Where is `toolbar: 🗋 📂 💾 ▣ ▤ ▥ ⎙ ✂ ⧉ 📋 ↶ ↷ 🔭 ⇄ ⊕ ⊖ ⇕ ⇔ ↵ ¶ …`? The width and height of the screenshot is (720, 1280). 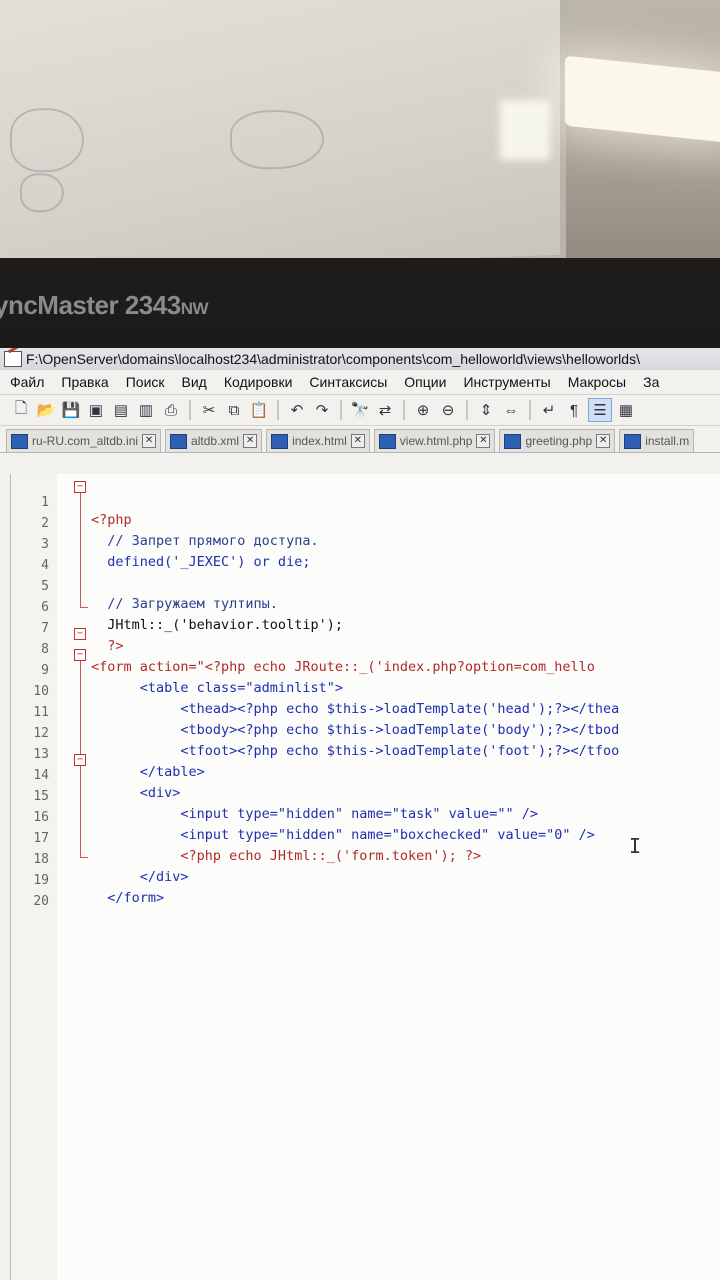
toolbar: 🗋 📂 💾 ▣ ▤ ▥ ⎙ ✂ ⧉ 📋 ↶ ↷ 🔭 ⇄ ⊕ ⊖ ⇕ ⇔ ↵ ¶ … is located at coordinates (360, 410).